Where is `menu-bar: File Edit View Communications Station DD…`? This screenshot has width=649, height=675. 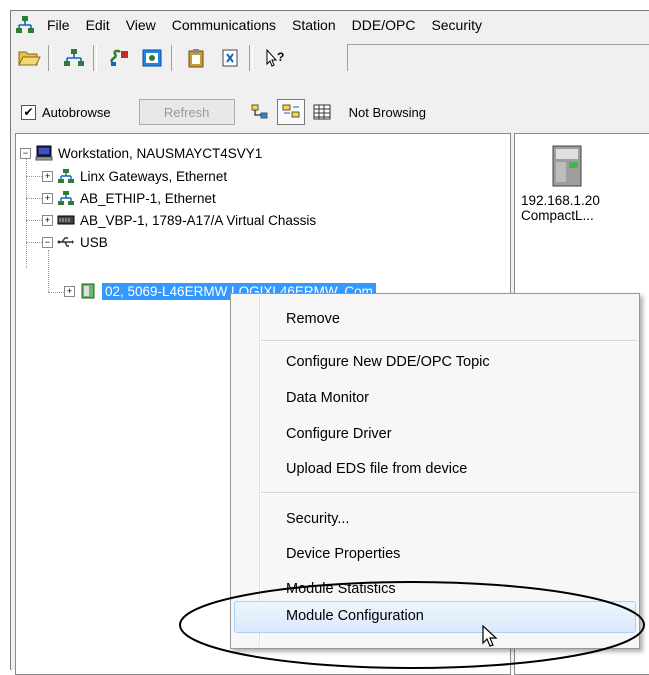
menu-bar: File Edit View Communications Station DD… is located at coordinates (330, 25).